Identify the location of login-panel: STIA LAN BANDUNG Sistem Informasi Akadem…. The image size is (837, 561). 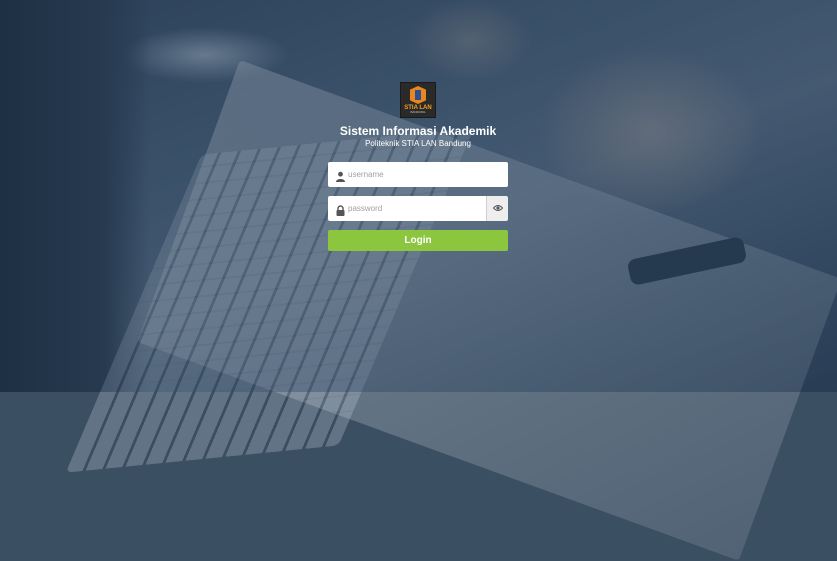
(418, 166).